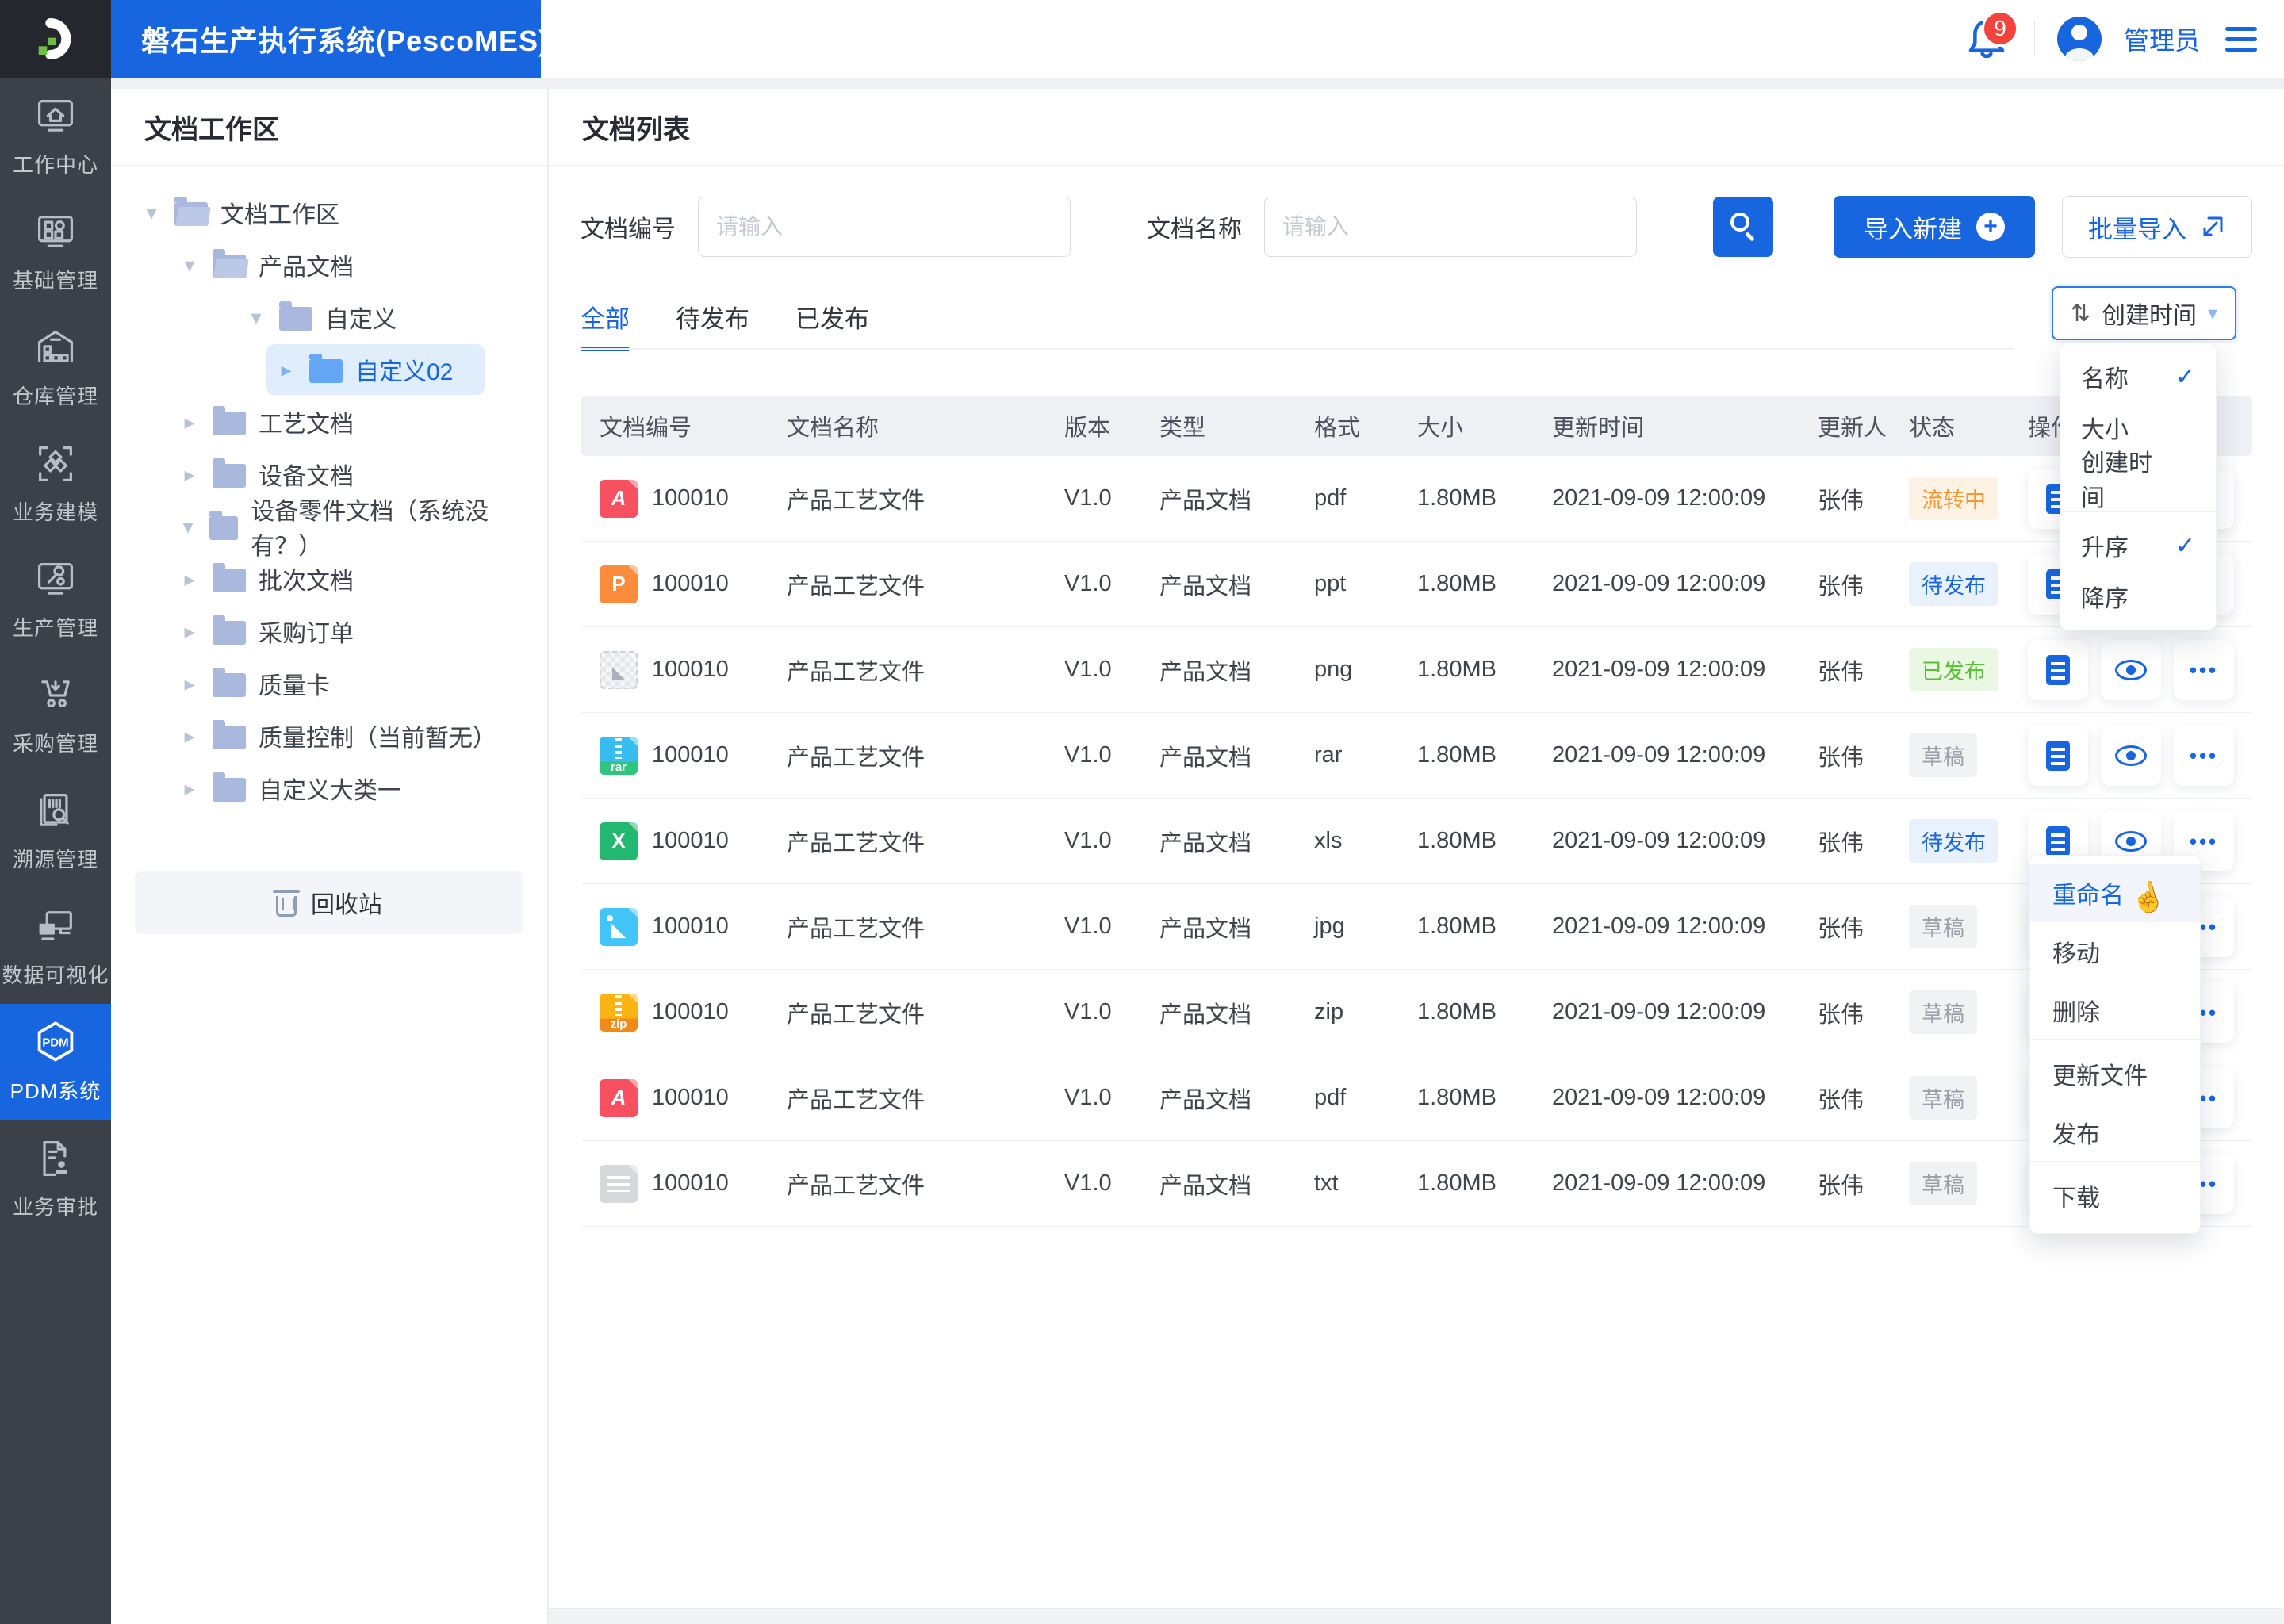 Image resolution: width=2284 pixels, height=1624 pixels. I want to click on tab-pending-publish: 待发布, so click(712, 321).